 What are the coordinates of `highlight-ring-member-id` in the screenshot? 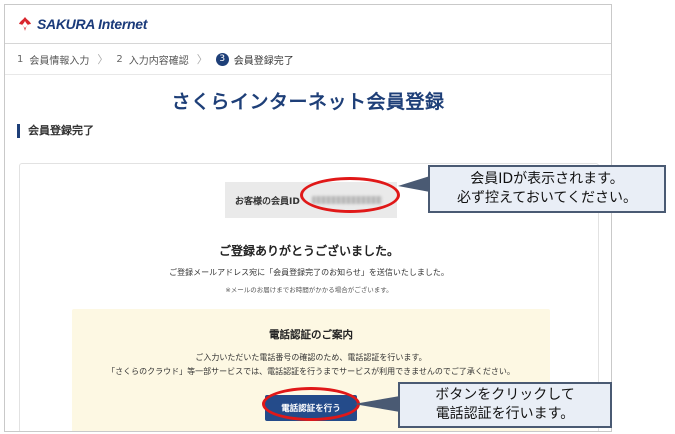 It's located at (350, 195).